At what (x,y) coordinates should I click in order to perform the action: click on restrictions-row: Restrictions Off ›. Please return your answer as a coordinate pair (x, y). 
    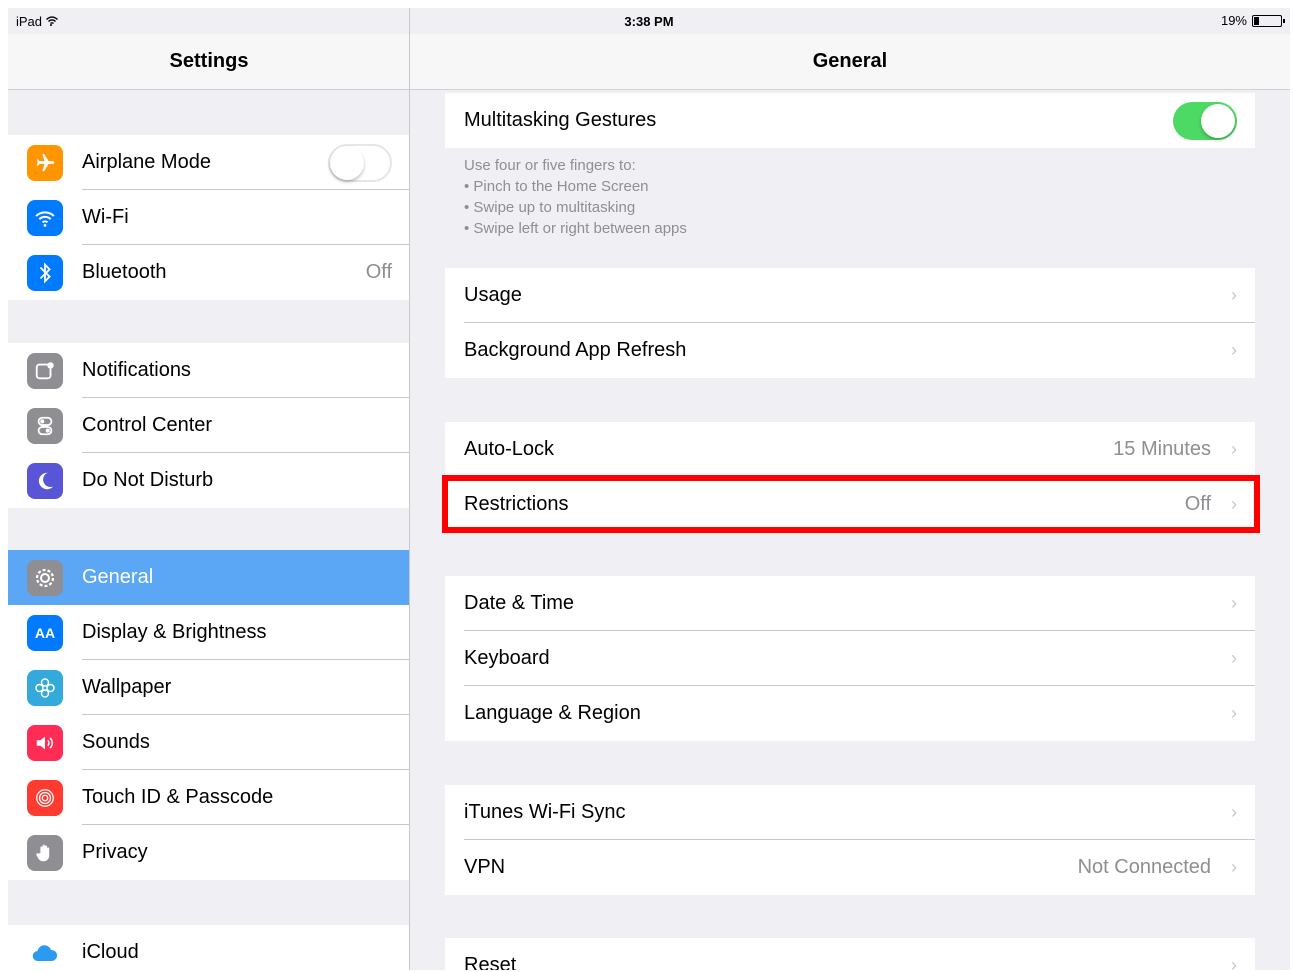
    Looking at the image, I should click on (850, 504).